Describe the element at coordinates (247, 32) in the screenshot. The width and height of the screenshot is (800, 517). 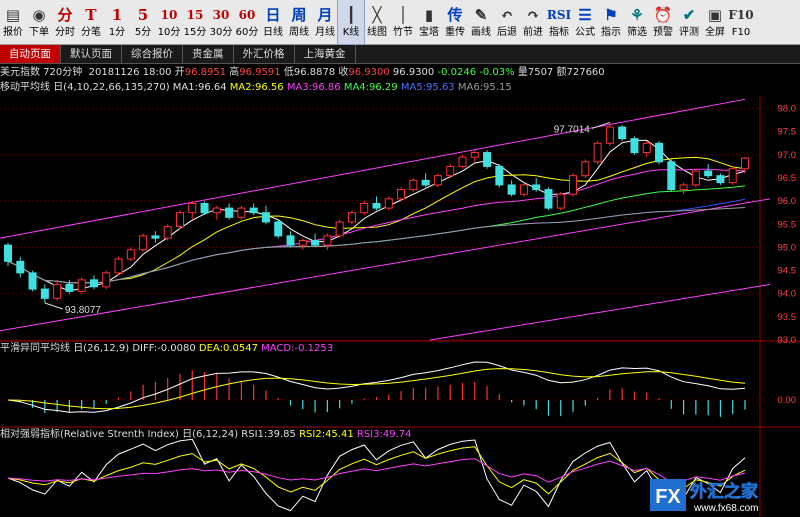
I see `toolbar-label-9: 60分` at that location.